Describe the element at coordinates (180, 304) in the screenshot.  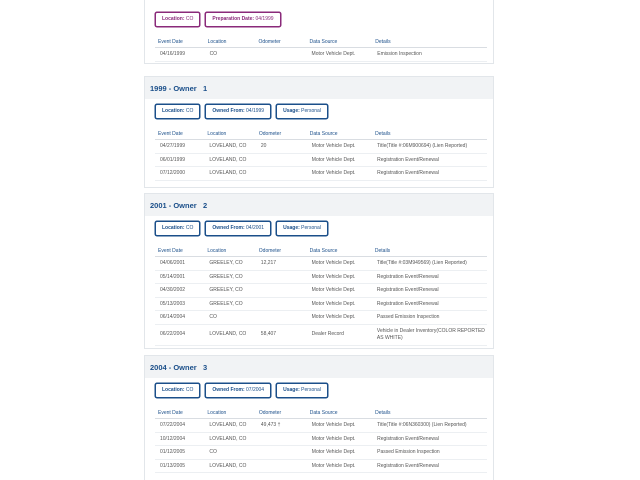
I see `cell-date: 05/13/2003` at that location.